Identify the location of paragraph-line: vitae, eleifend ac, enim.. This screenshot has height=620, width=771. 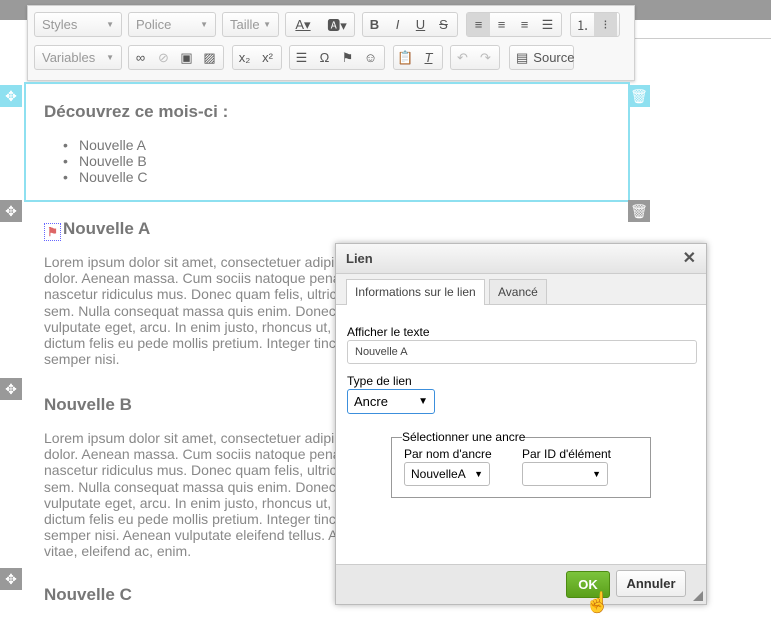
(118, 551).